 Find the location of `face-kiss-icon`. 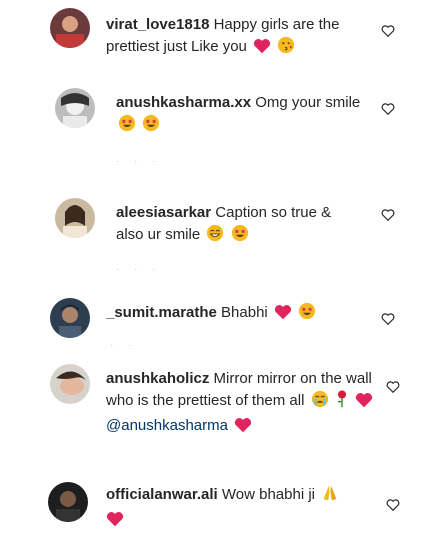

face-kiss-icon is located at coordinates (286, 48).